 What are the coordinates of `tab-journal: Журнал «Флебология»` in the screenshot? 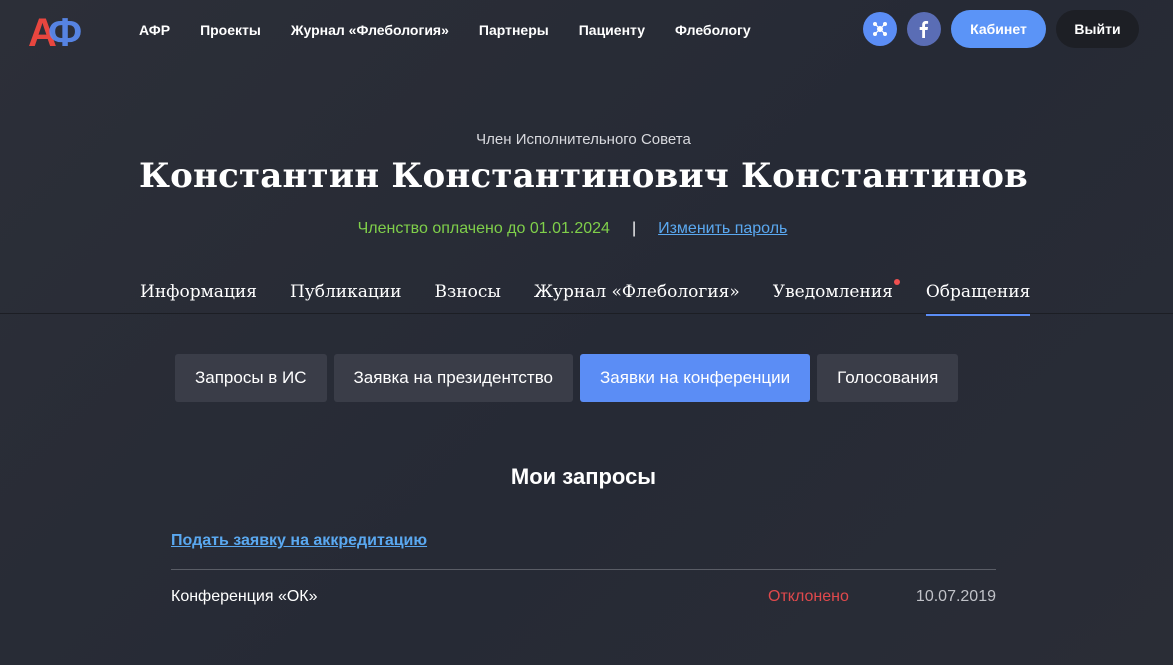 It's located at (637, 299).